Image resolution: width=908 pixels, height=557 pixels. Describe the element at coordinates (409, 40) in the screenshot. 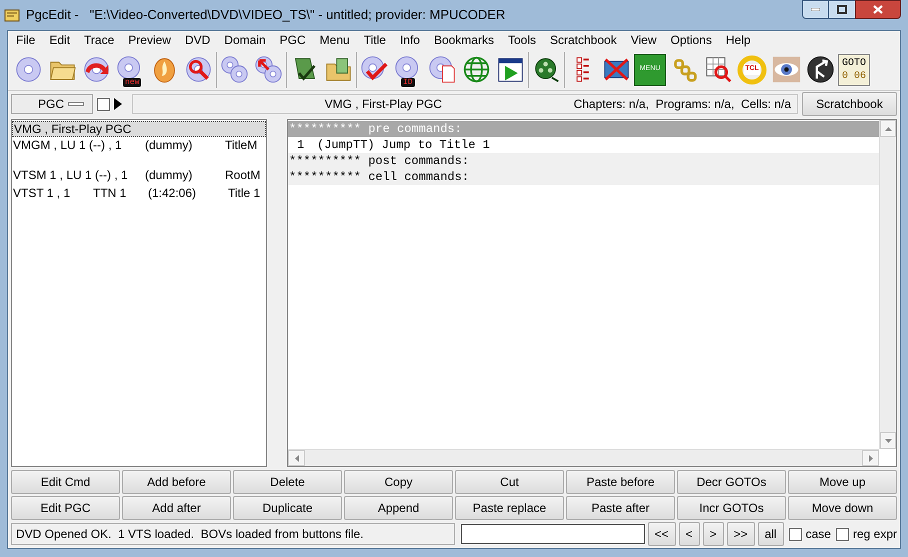

I see `menu-item: Info` at that location.